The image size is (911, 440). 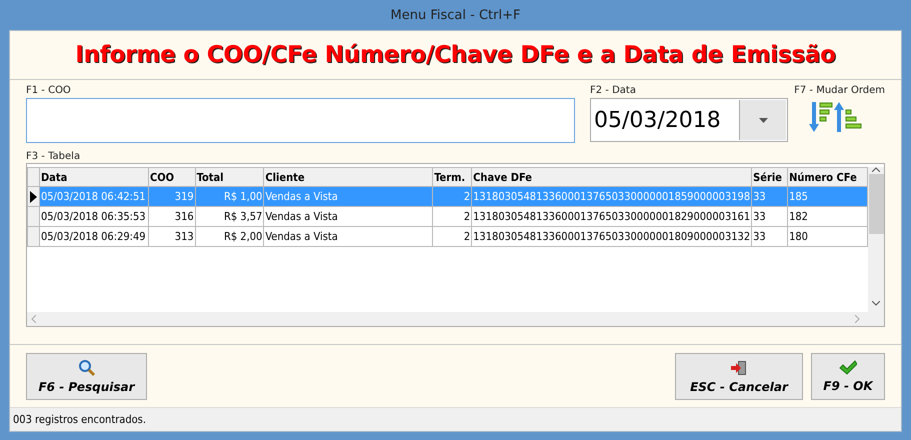 I want to click on window-title: Menu Fiscal - Ctrl+F, so click(x=455, y=15).